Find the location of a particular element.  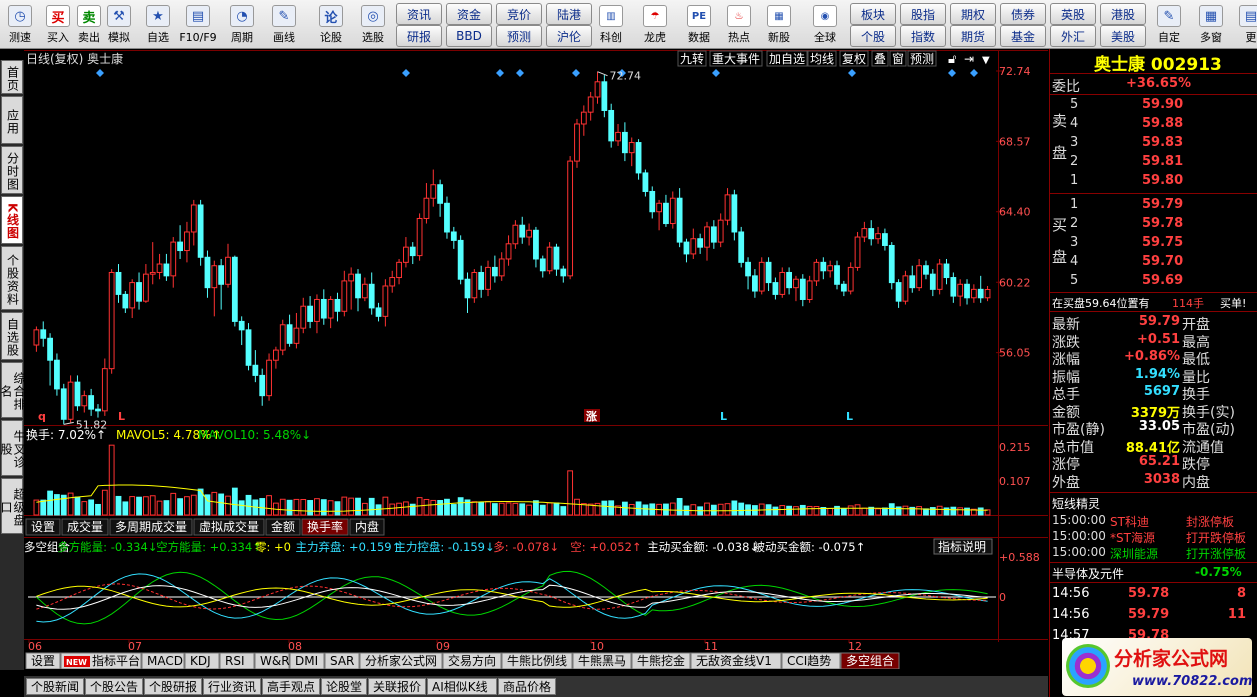

indicator-tab: W&R is located at coordinates (272, 660).